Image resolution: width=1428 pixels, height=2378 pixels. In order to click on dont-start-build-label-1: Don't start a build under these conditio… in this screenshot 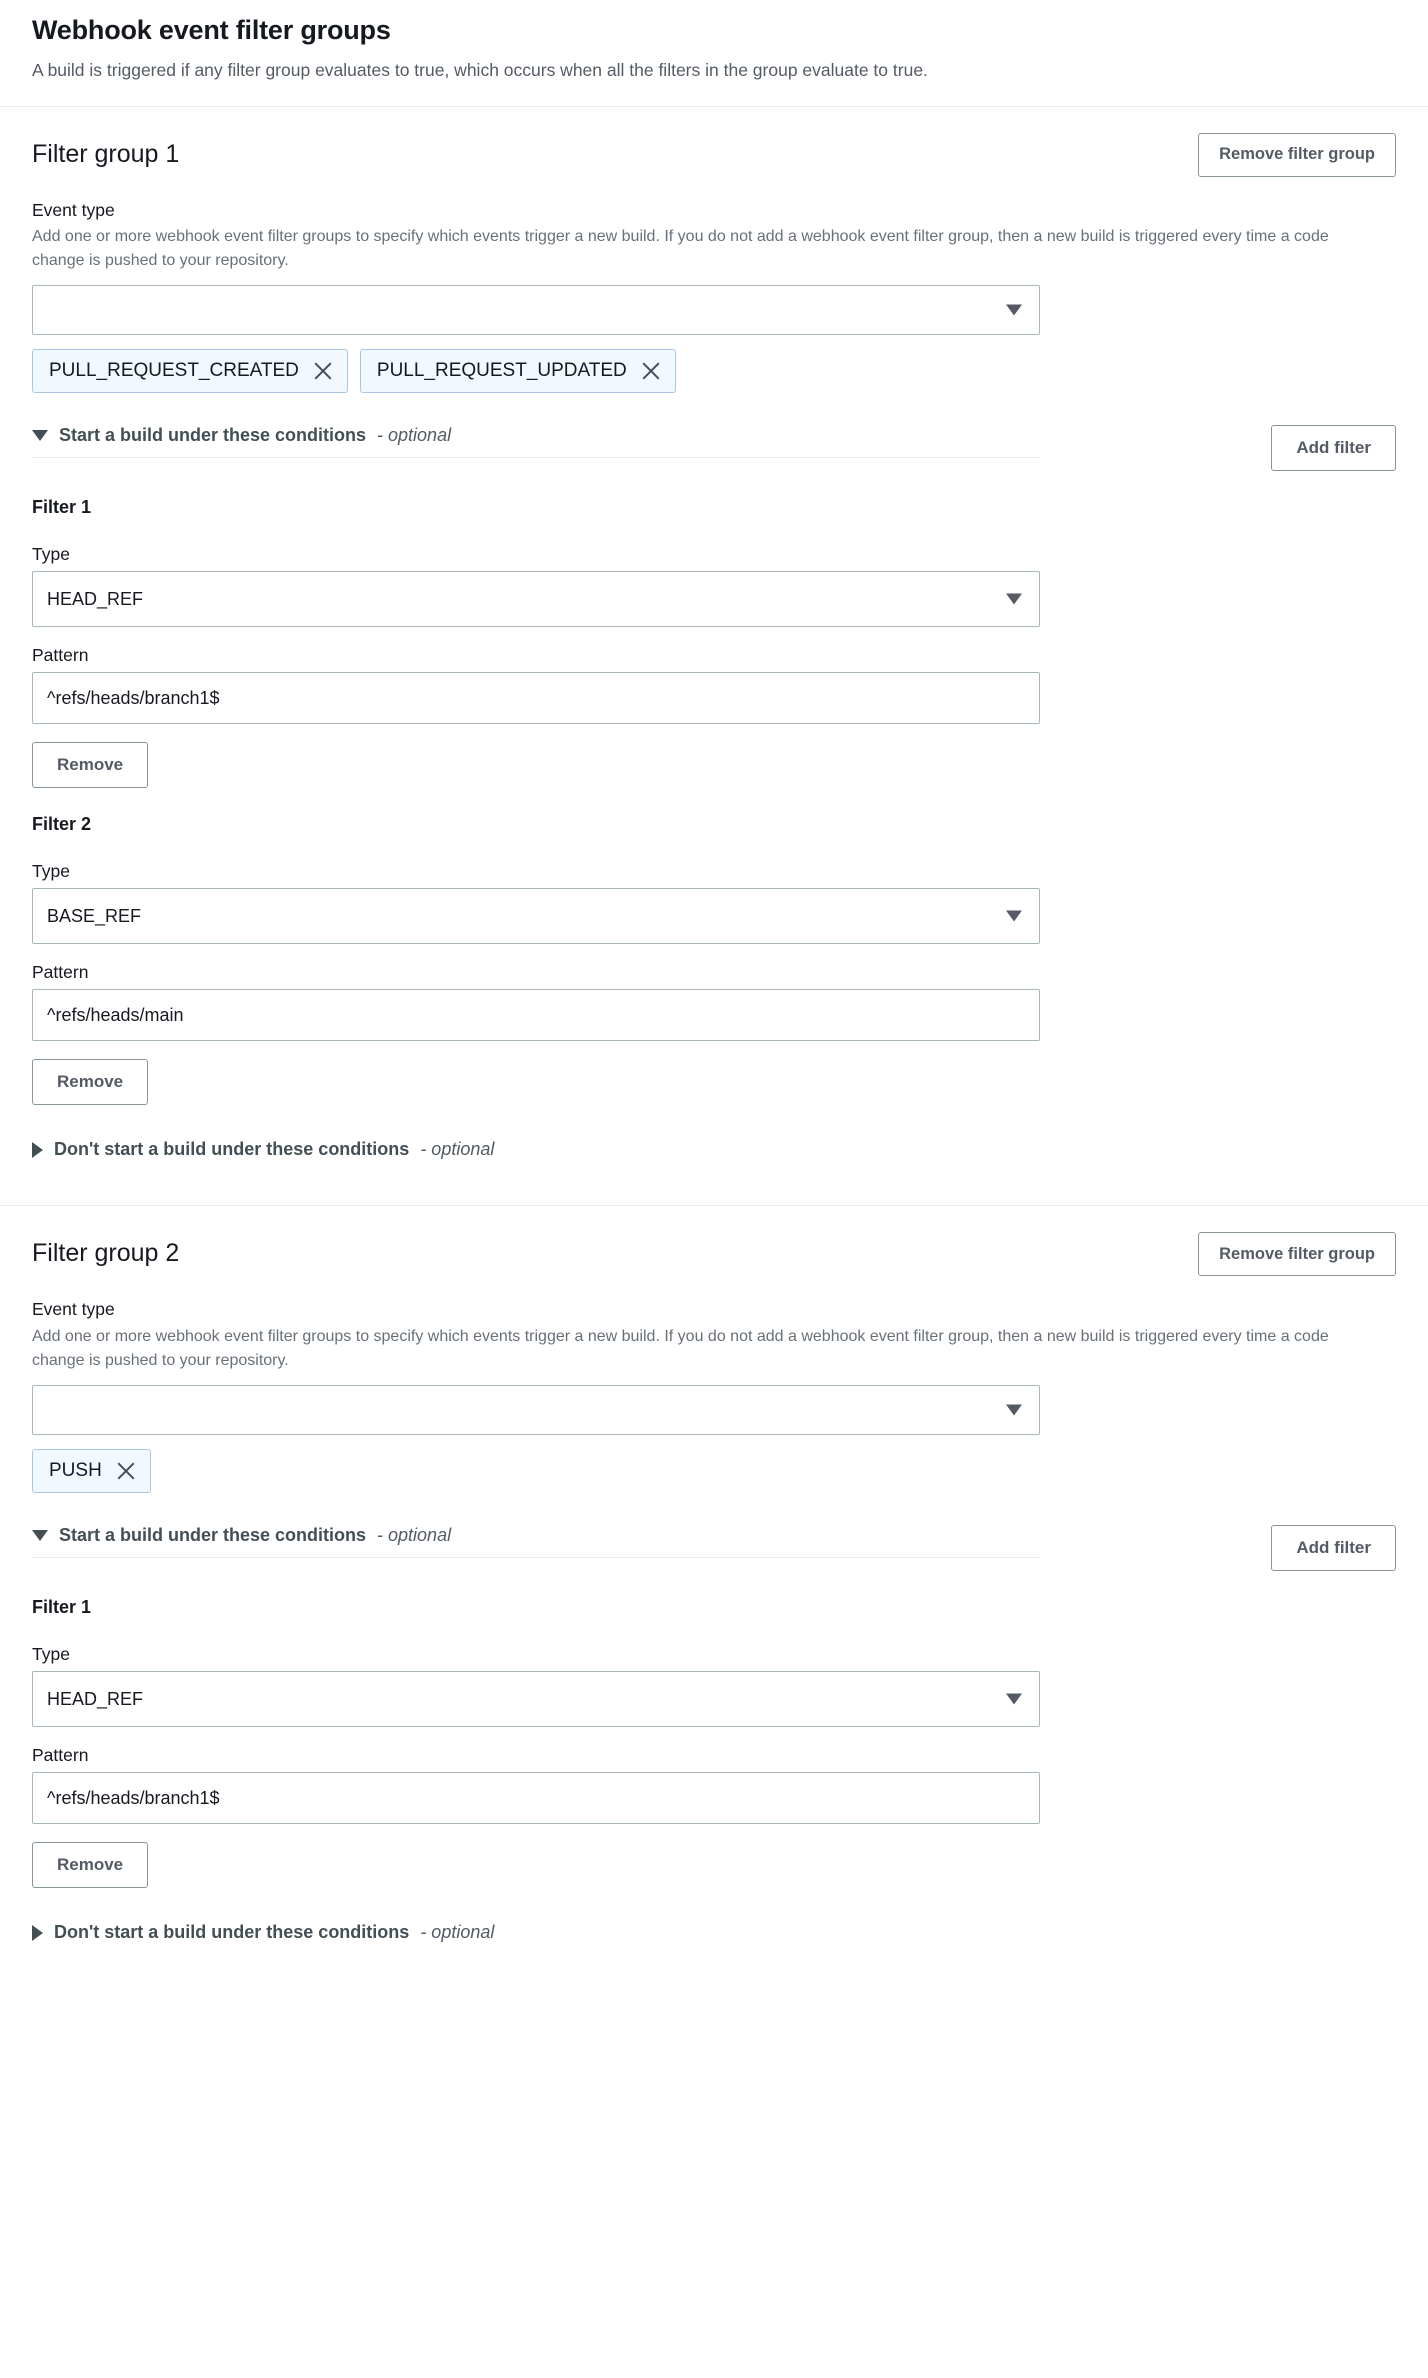, I will do `click(232, 1149)`.